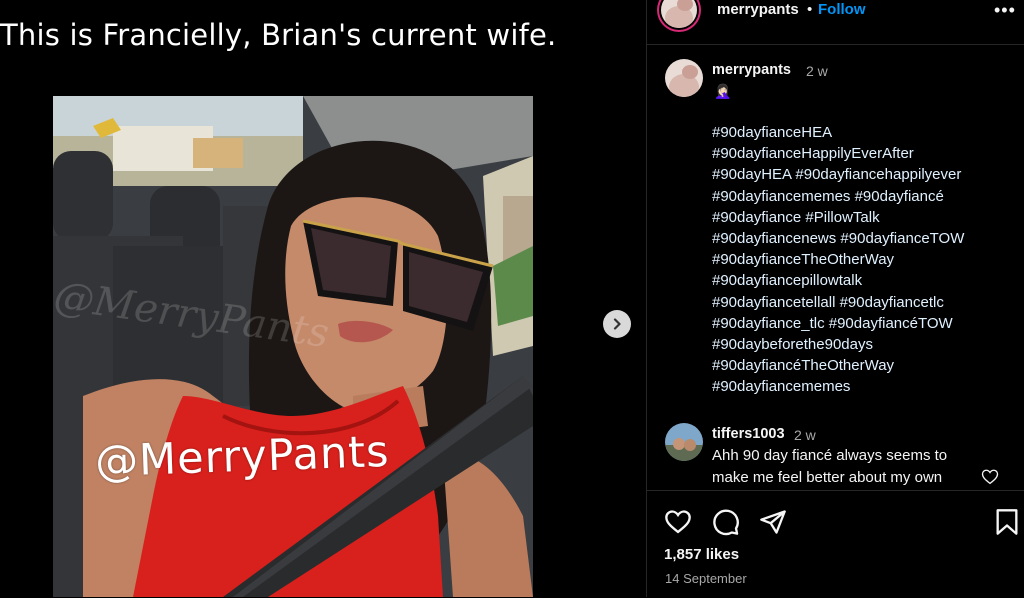 The image size is (1024, 598). I want to click on hashtag-line: #90dayfiancenews #90dayfianceTOW, so click(838, 238).